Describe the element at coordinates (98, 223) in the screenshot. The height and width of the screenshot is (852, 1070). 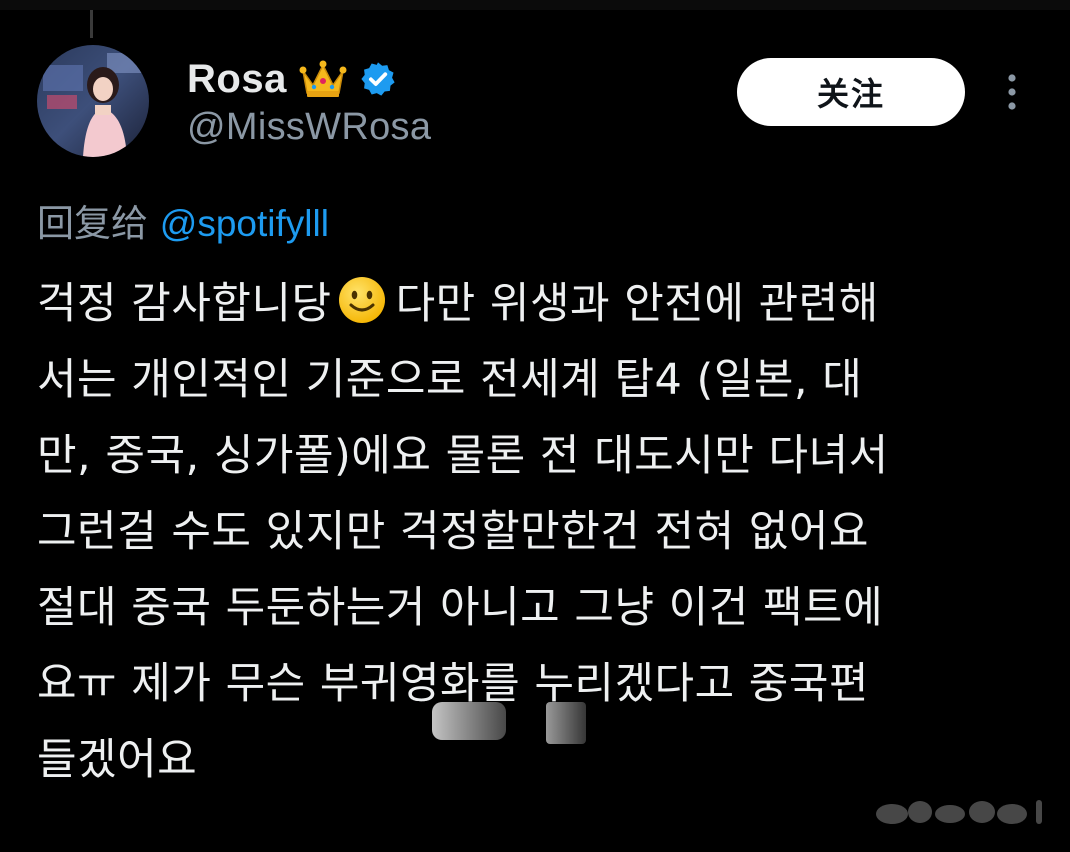
I see `reply-prefix: 回复给` at that location.